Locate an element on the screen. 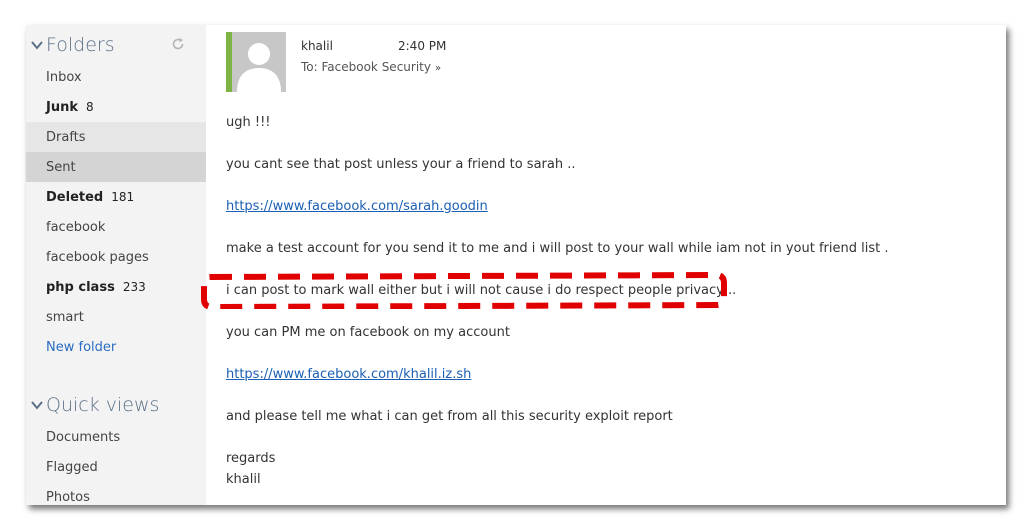 Image resolution: width=1032 pixels, height=531 pixels. folder-facebook-pages: facebook pages is located at coordinates (116, 257).